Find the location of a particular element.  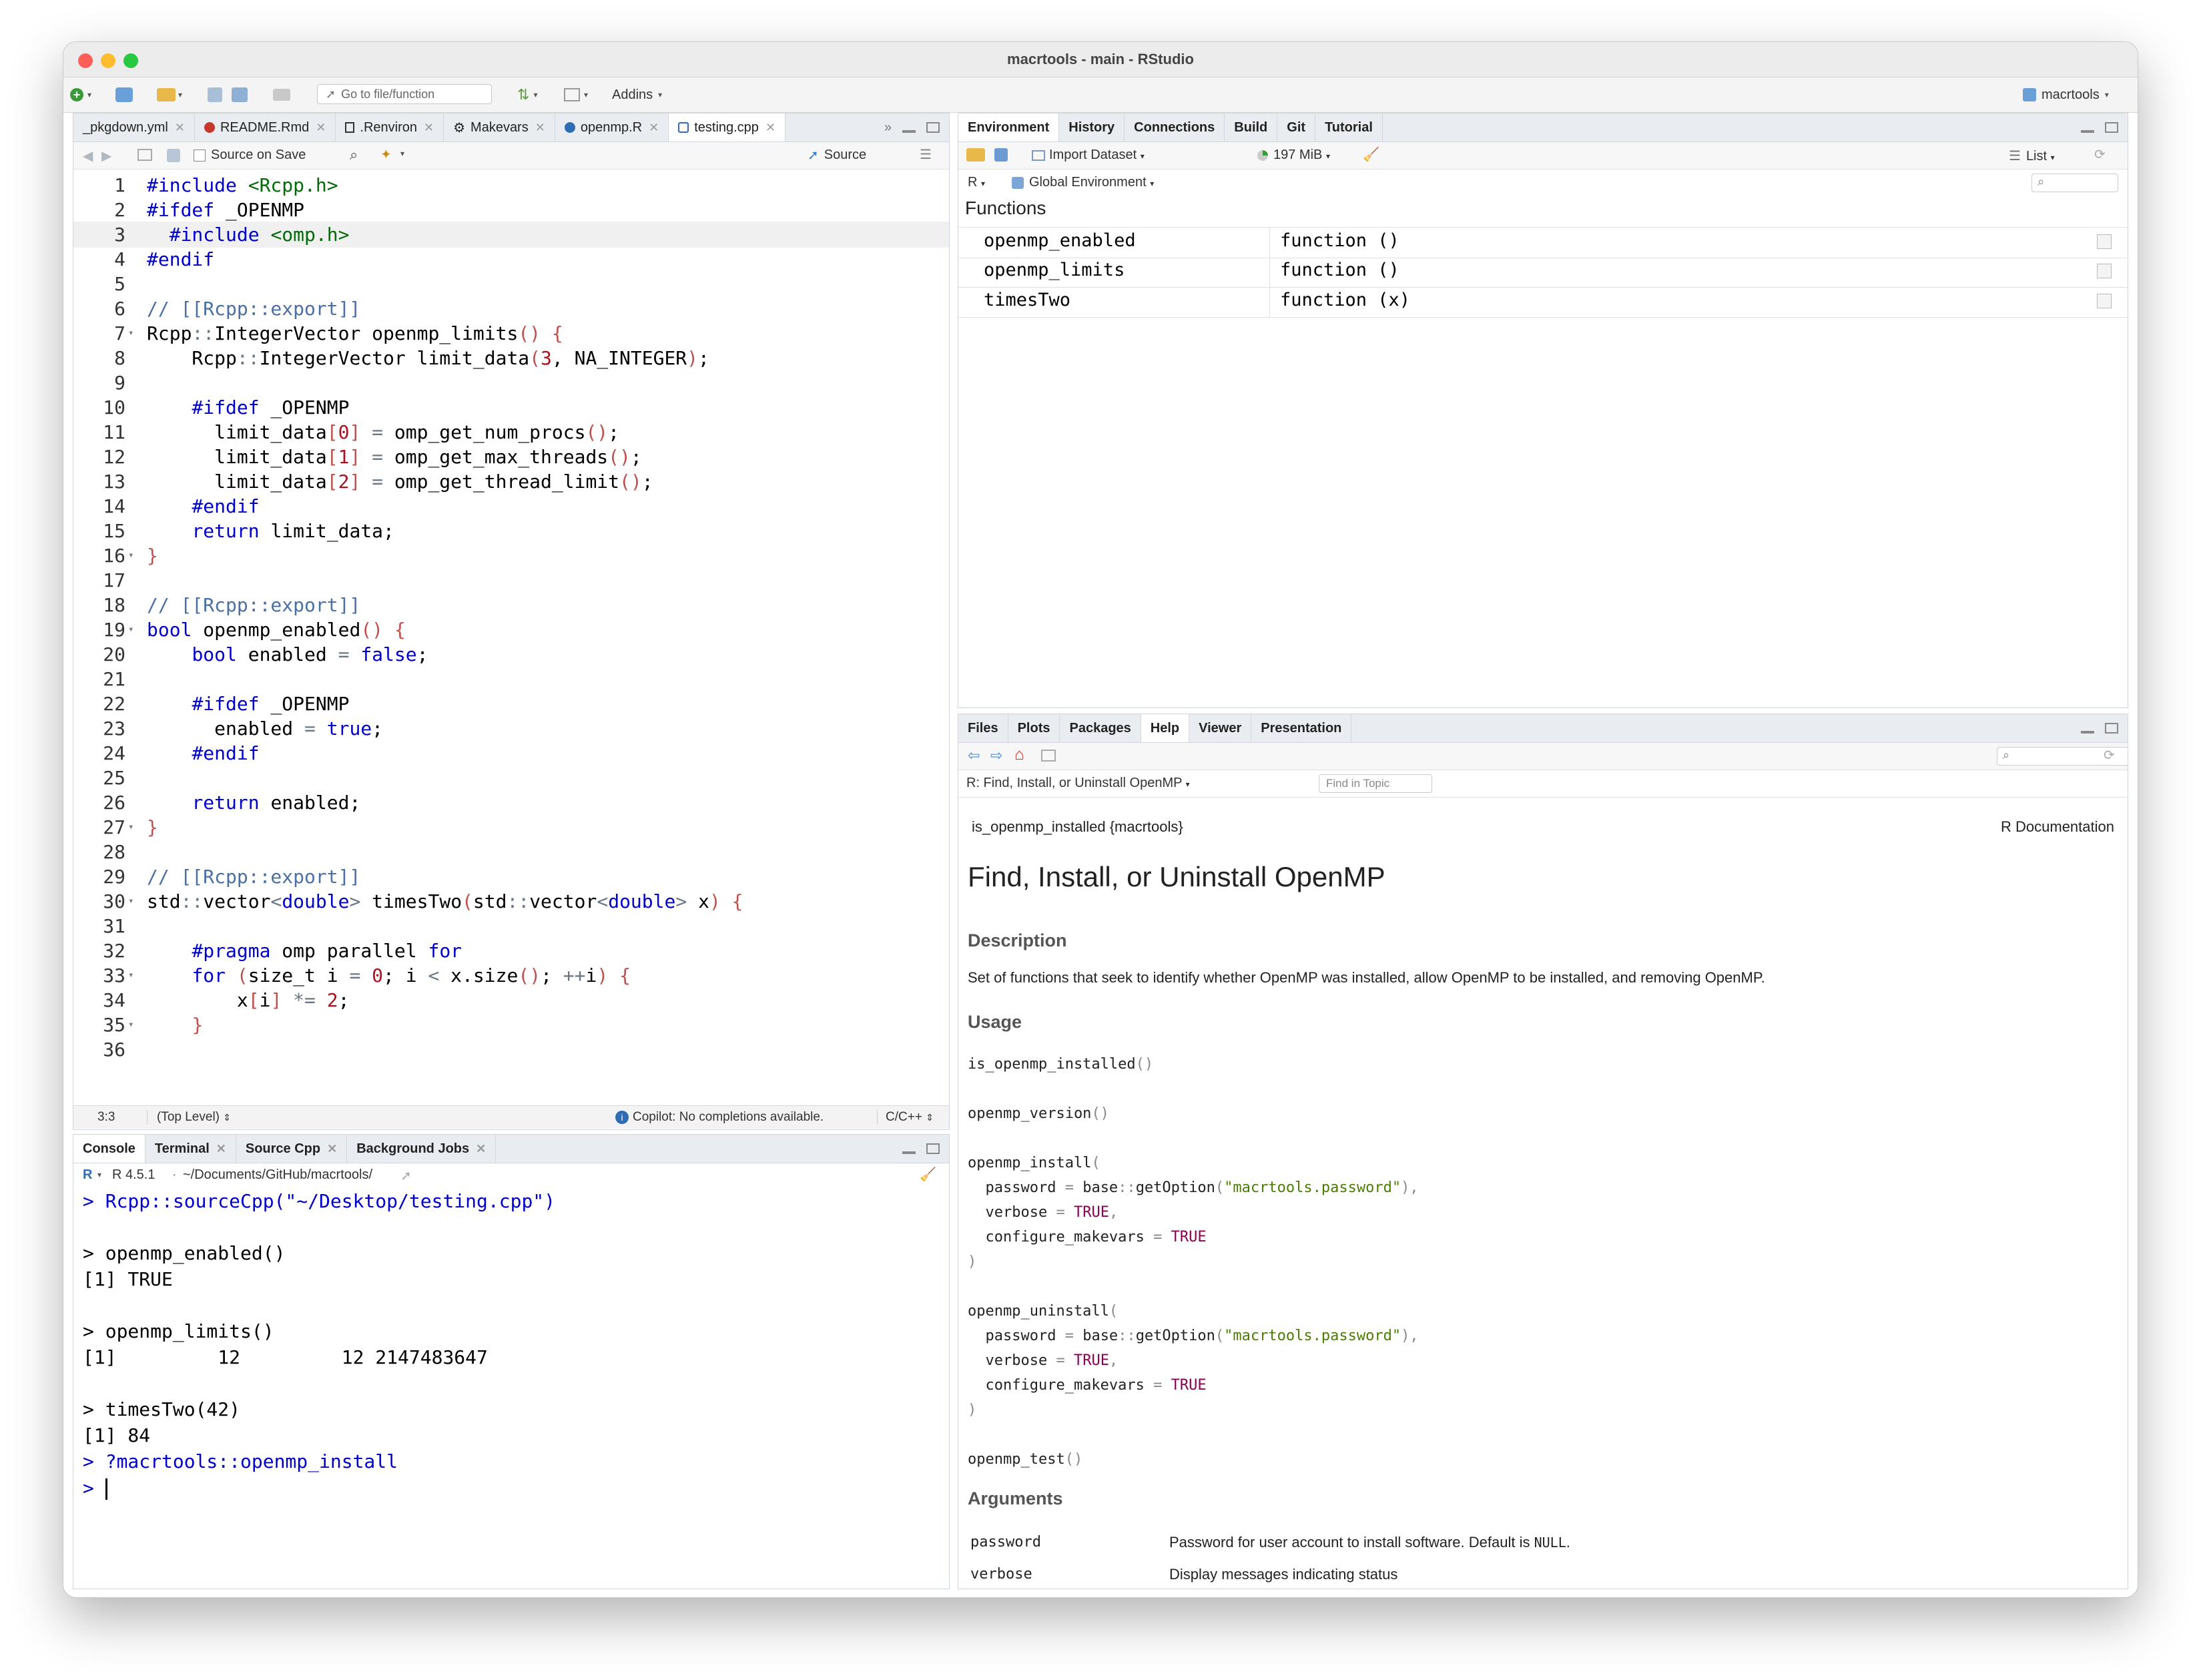

r-logo-icon: R is located at coordinates (87, 1175).